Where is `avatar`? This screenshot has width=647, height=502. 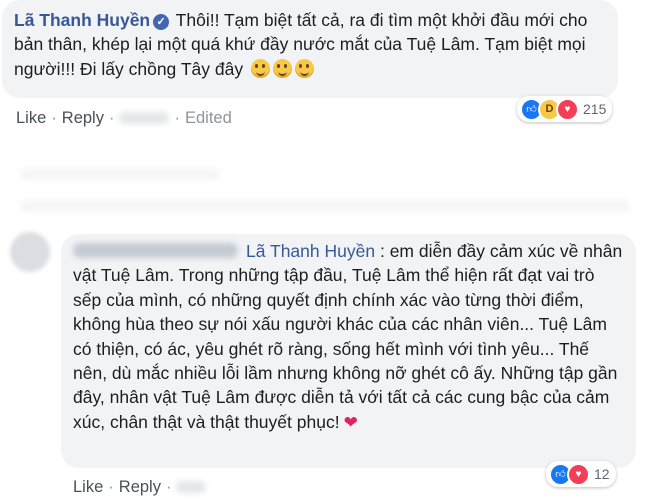 avatar is located at coordinates (30, 252).